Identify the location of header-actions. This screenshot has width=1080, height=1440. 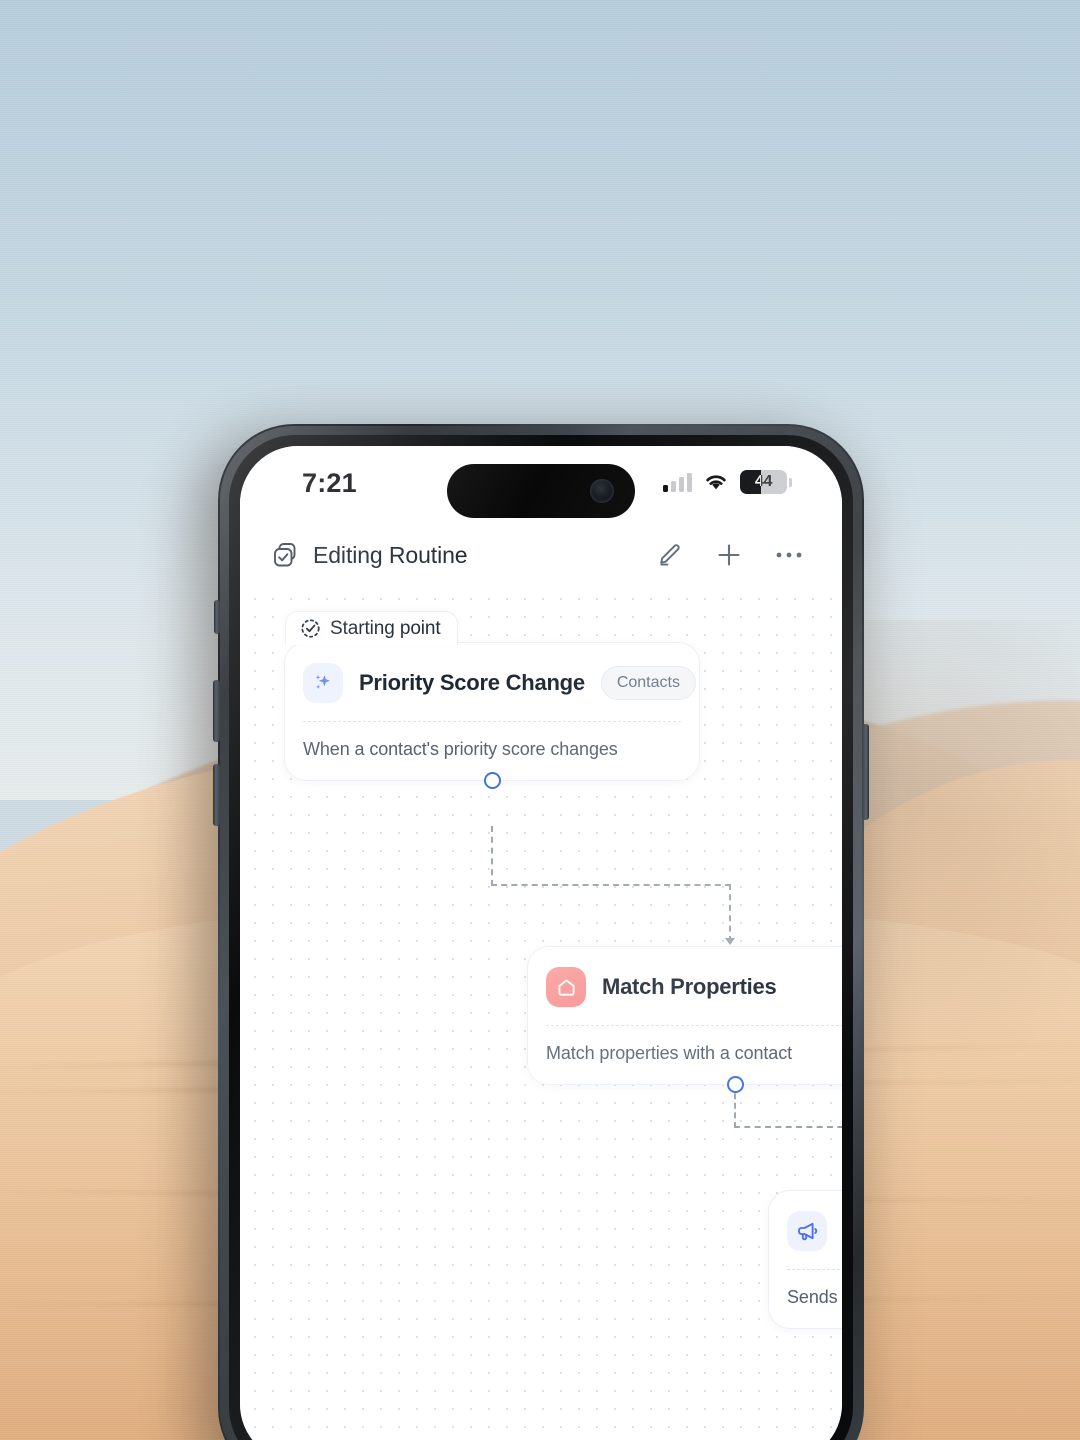
(729, 555).